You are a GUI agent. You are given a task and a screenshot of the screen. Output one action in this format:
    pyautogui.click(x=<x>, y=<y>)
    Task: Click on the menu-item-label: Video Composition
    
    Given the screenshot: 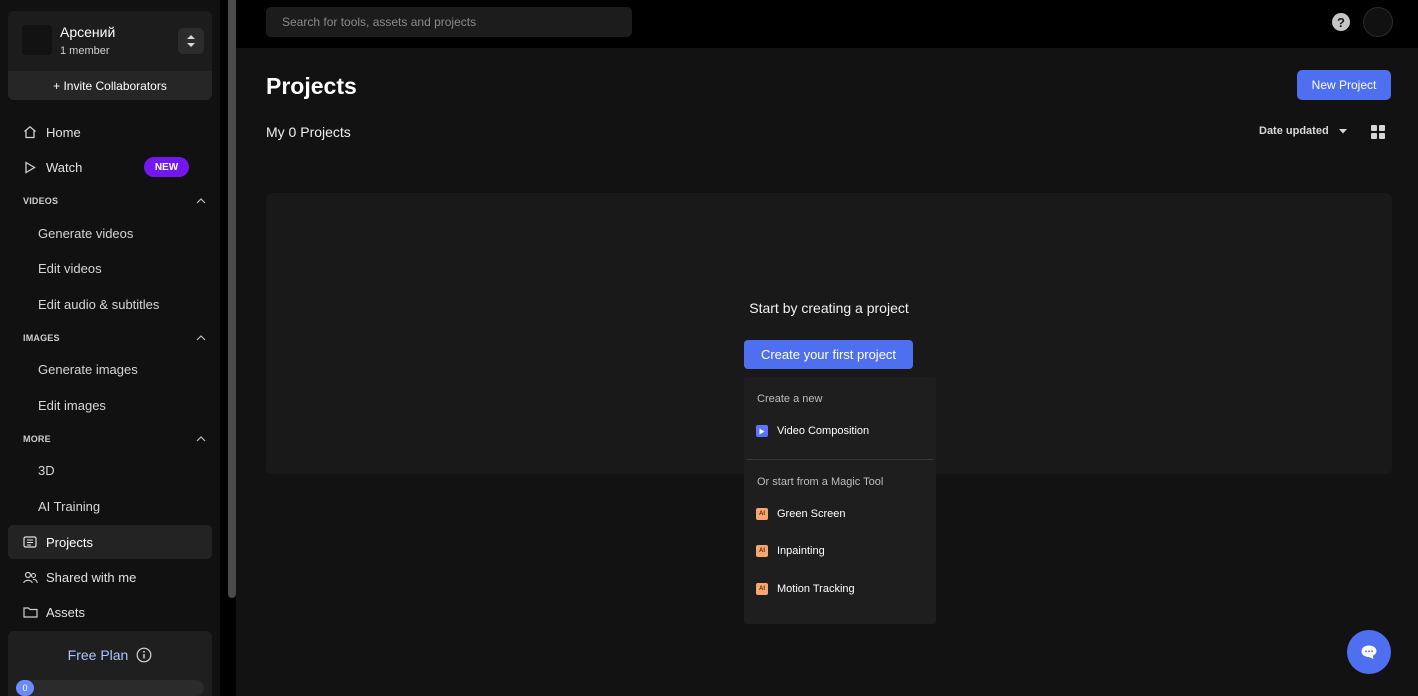 What is the action you would take?
    pyautogui.click(x=823, y=431)
    